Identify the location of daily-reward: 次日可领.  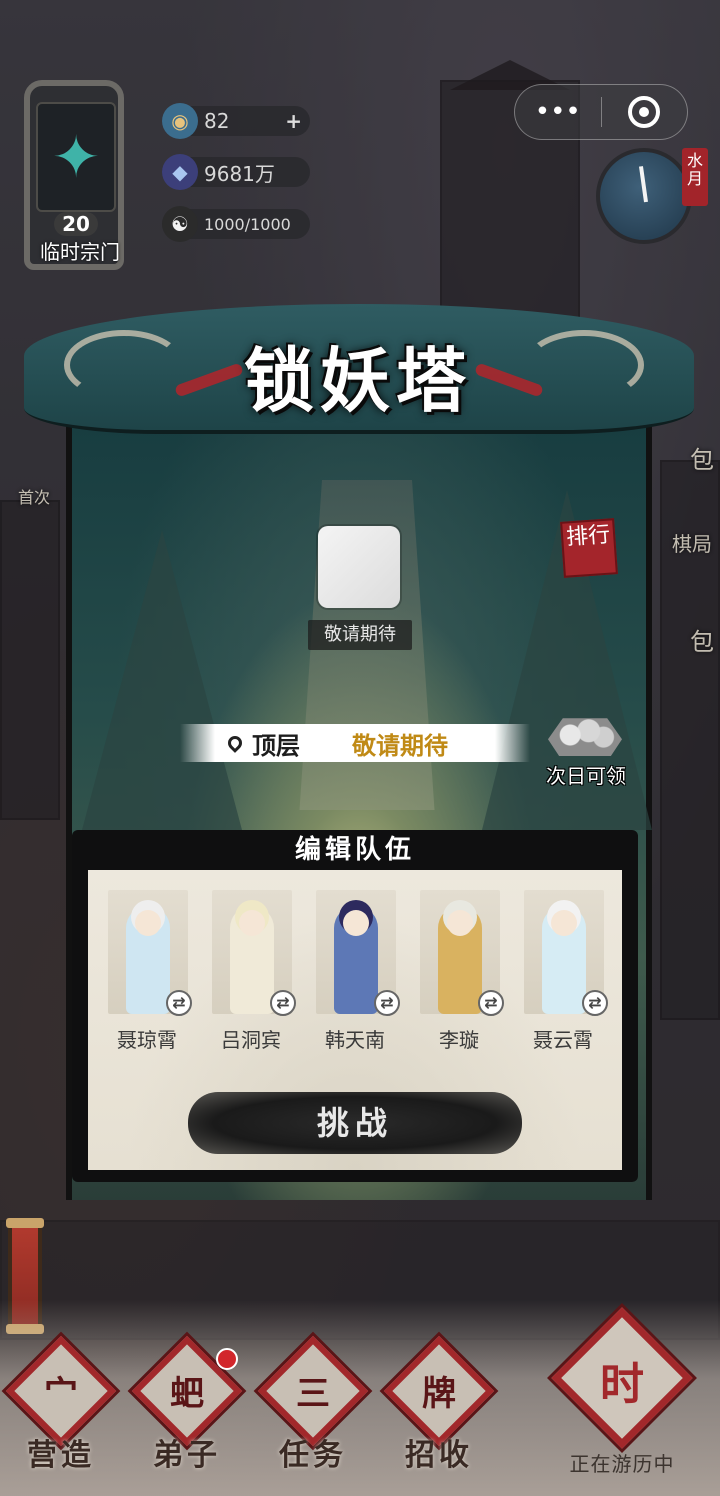
(586, 751).